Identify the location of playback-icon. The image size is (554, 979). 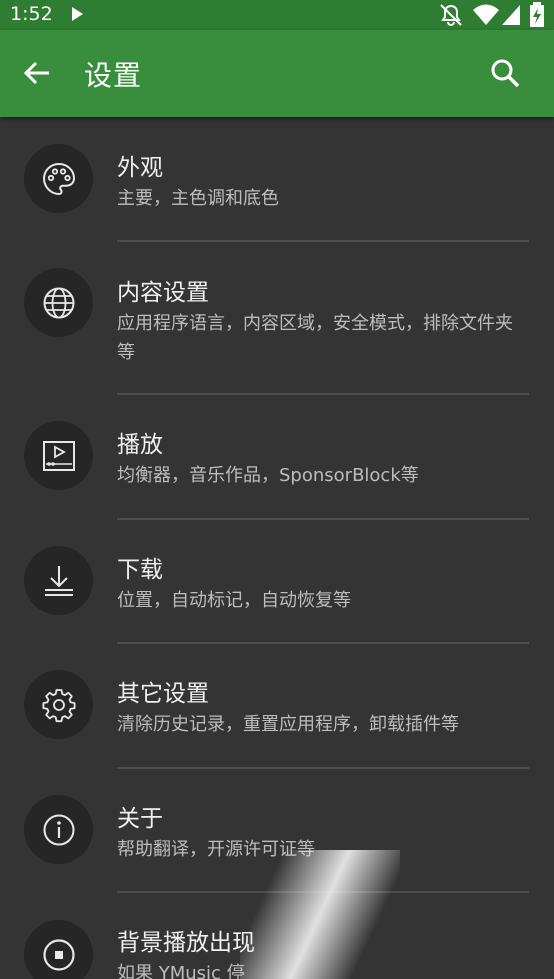
(58, 455).